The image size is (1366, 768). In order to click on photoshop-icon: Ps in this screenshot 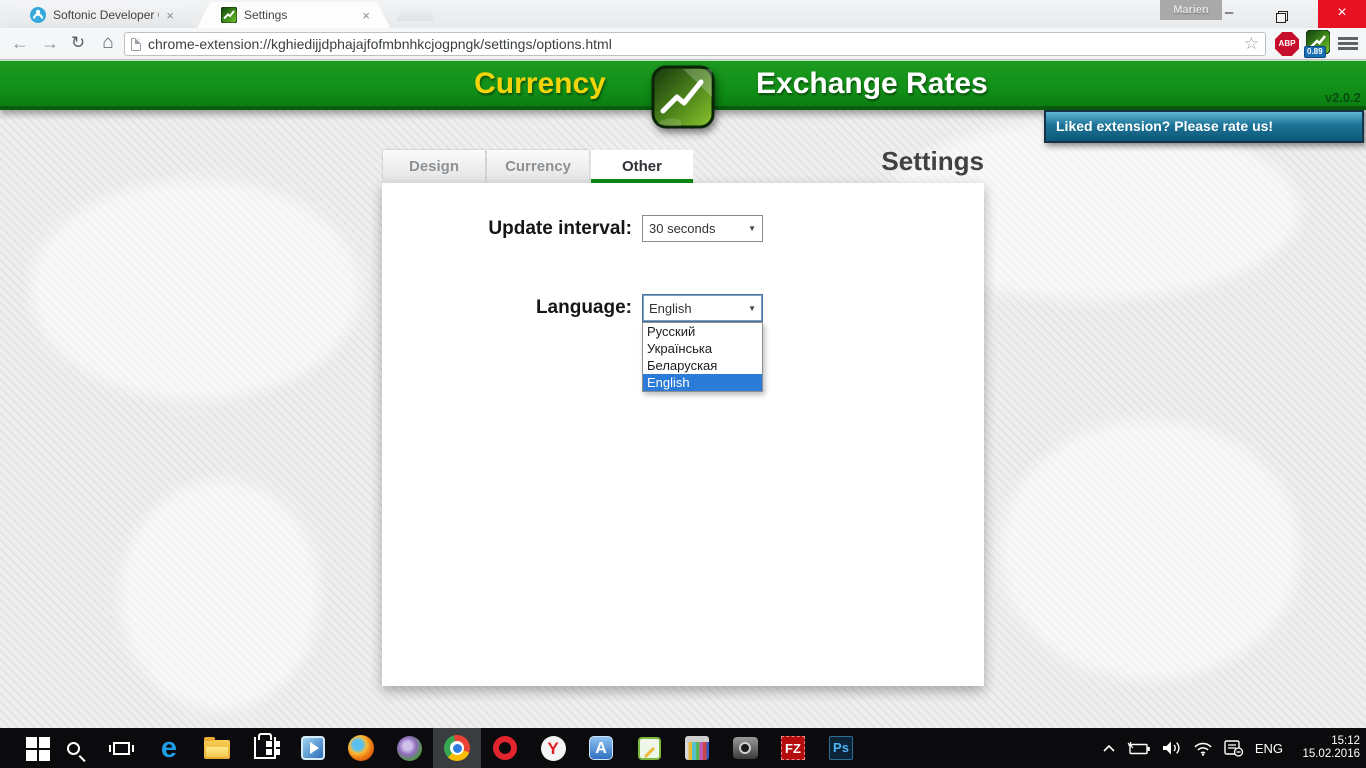, I will do `click(841, 748)`.